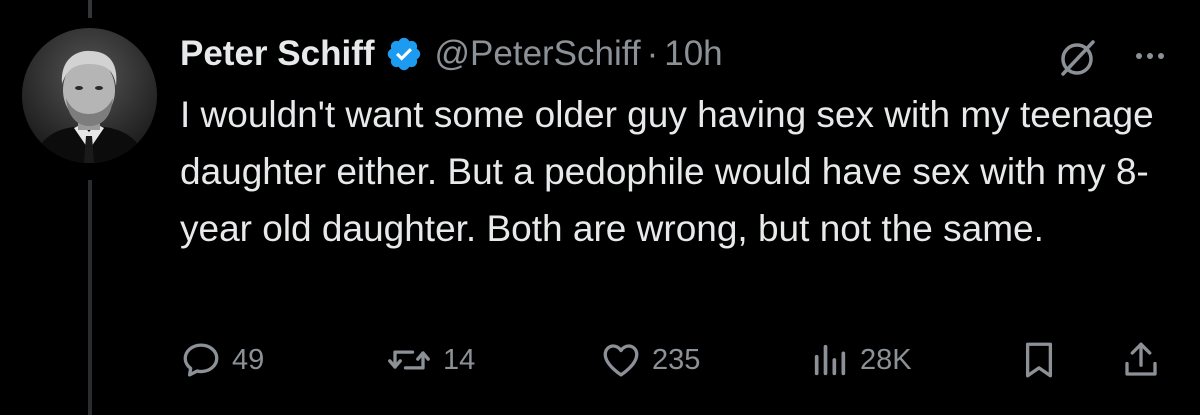  I want to click on repost-button: 14, so click(430, 360).